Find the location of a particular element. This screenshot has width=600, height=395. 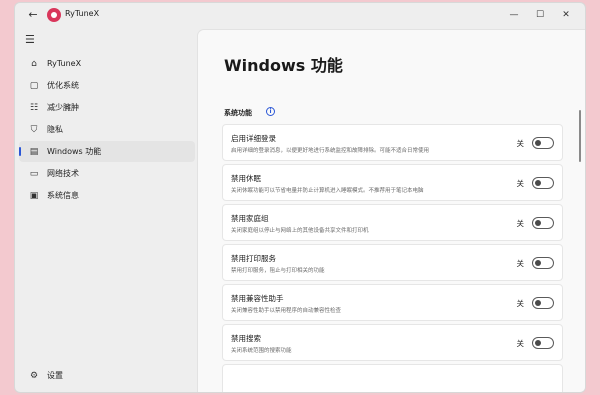

feature-description: 关闭系统范围的搜索功能 is located at coordinates (261, 351).